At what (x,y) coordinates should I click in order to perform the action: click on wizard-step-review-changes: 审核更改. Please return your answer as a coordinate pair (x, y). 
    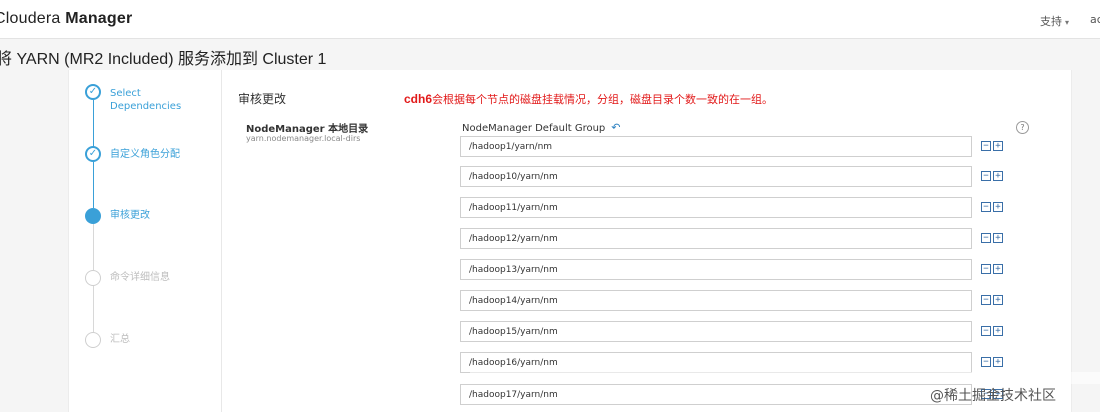
    Looking at the image, I should click on (155, 215).